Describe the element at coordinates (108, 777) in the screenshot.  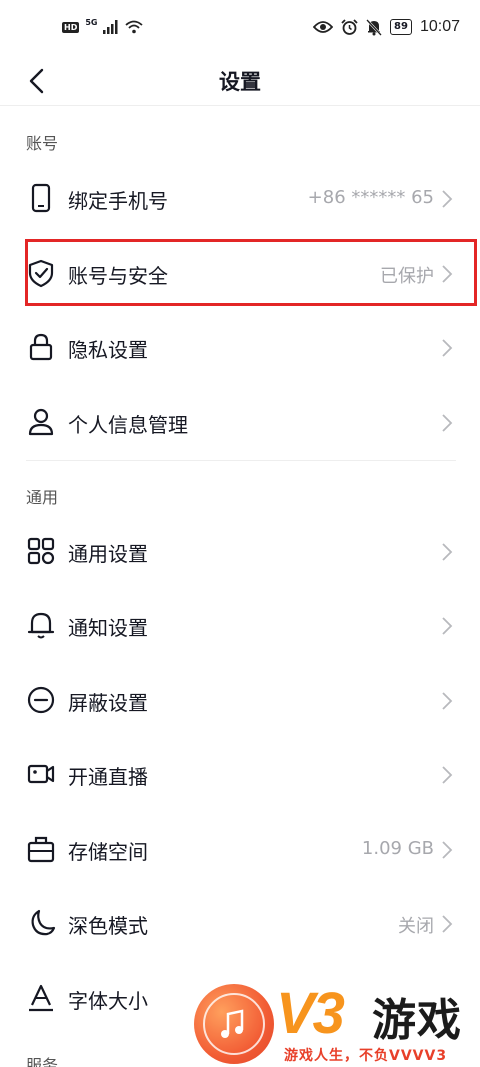
I see `row-label: 开通直播` at that location.